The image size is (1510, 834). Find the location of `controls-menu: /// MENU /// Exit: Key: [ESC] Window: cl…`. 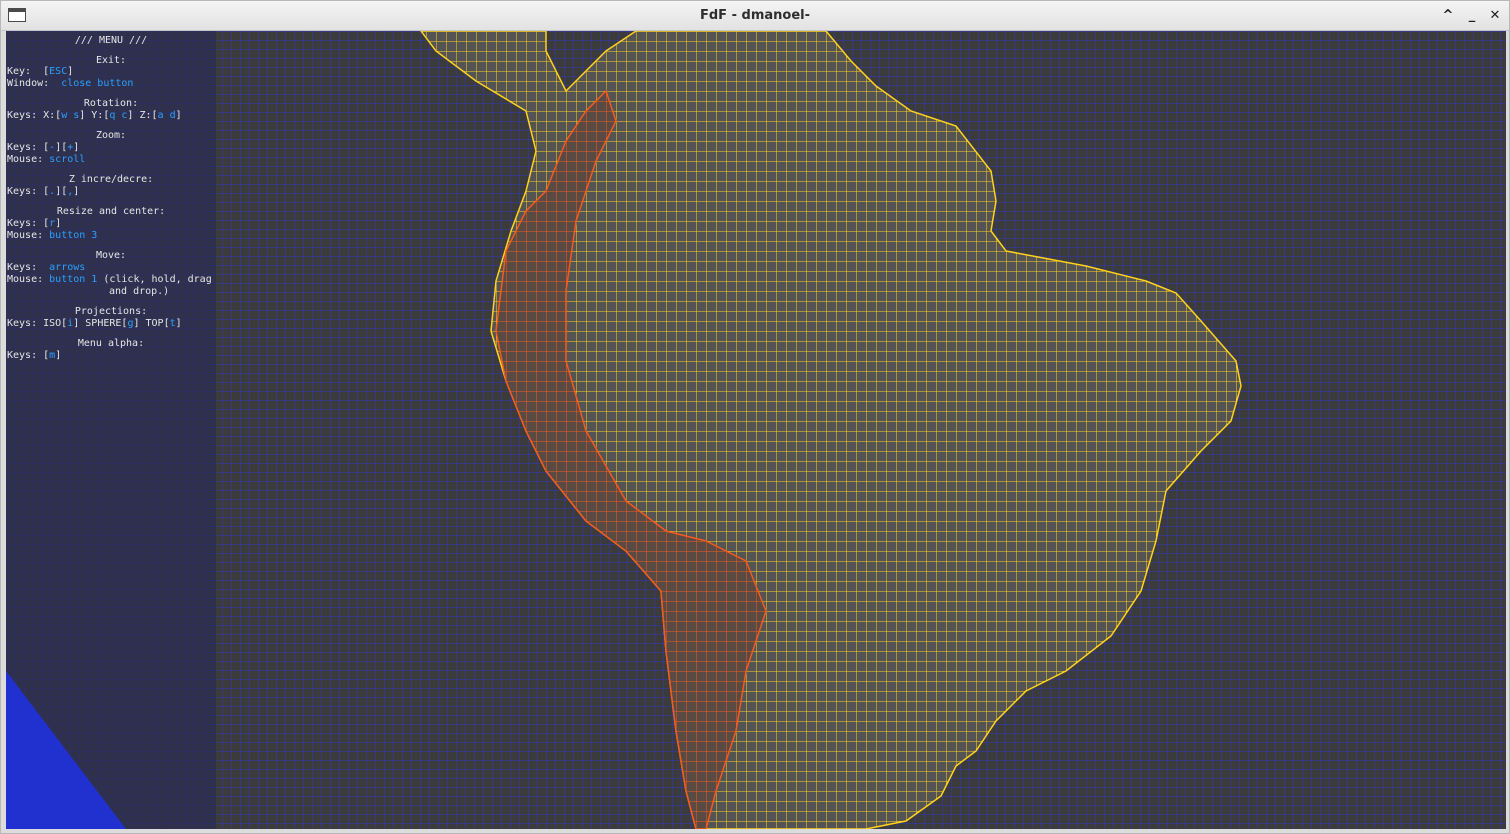

controls-menu: /// MENU /// Exit: Key: [ESC] Window: cl… is located at coordinates (111, 430).